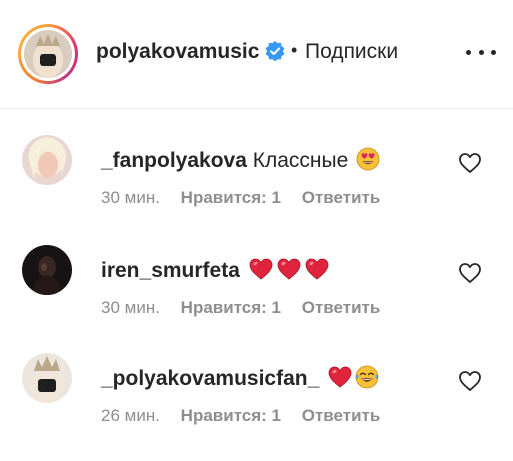  Describe the element at coordinates (170, 270) in the screenshot. I see `comment-username: iren_smurfeta` at that location.